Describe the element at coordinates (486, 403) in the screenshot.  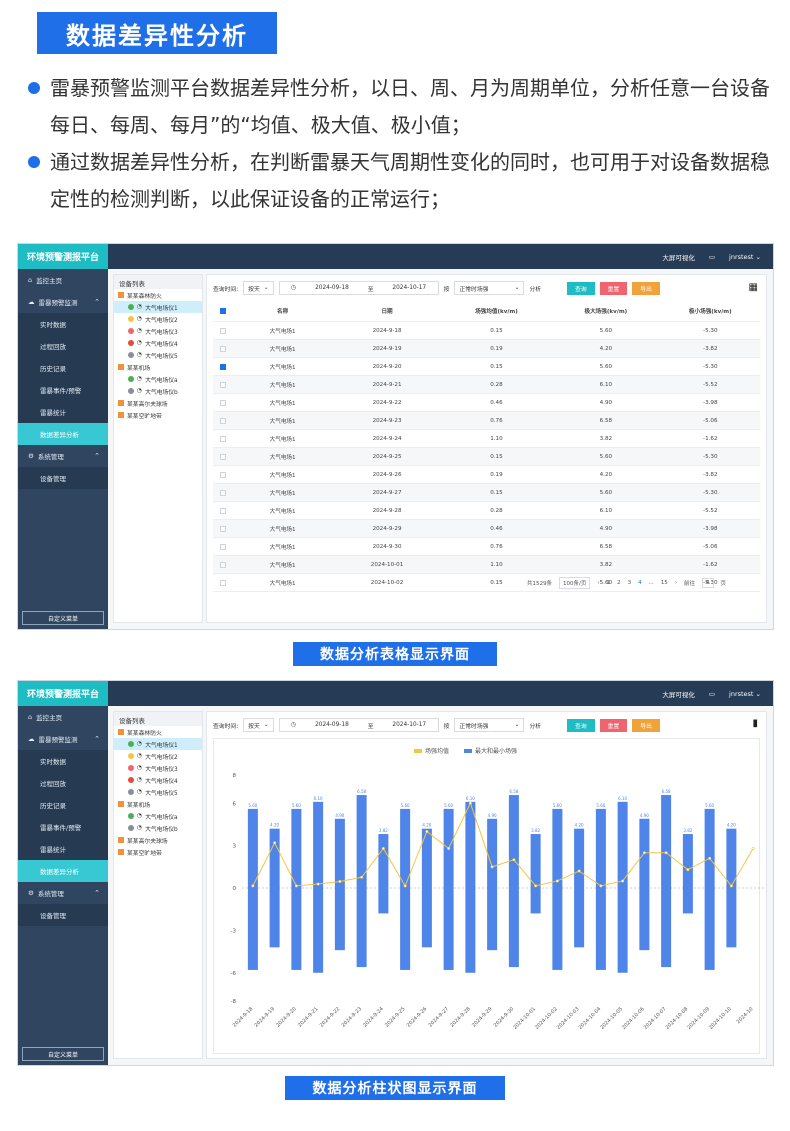
I see `table-row: 大气电场1 2024-9-22 0.46 4.90 -3.98` at that location.